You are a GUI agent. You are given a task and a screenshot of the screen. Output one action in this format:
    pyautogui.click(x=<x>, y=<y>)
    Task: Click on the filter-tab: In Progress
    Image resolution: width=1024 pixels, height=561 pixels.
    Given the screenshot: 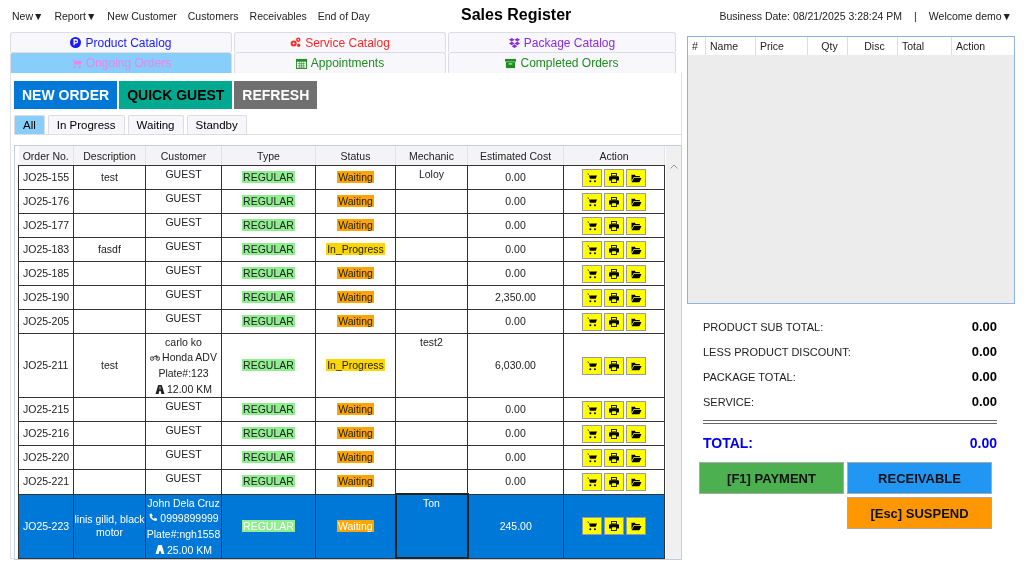 What is the action you would take?
    pyautogui.click(x=86, y=124)
    